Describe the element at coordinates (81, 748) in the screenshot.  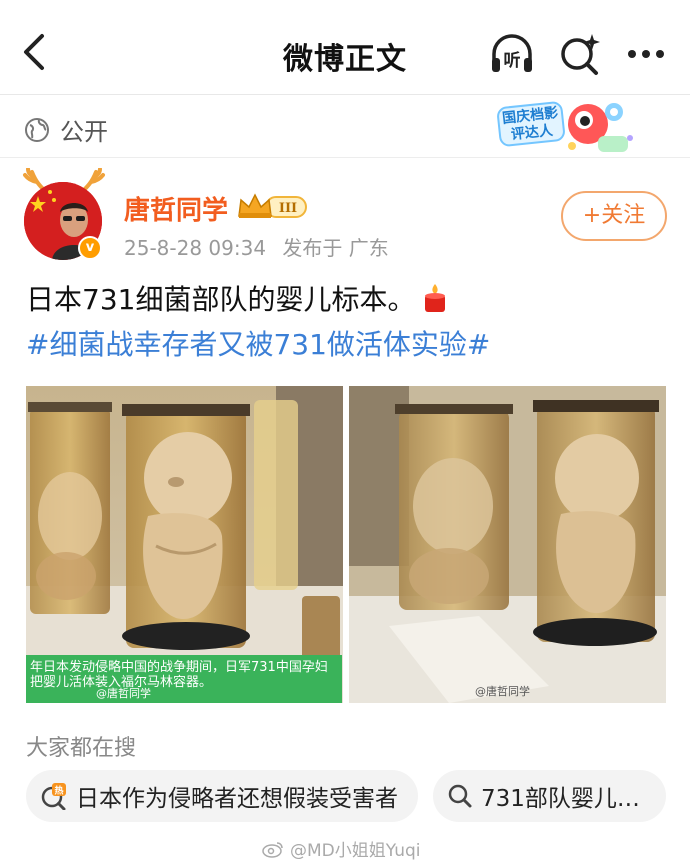
I see `trending-search-title: 大家都在搜` at that location.